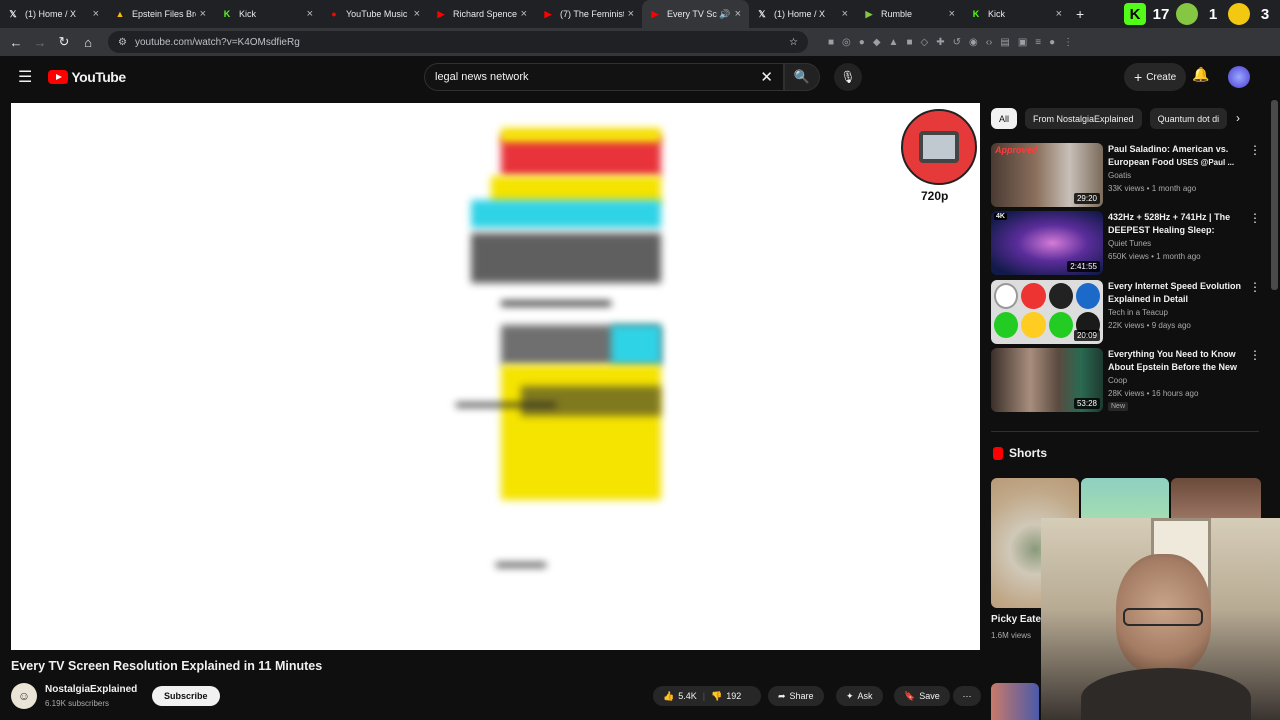 Image resolution: width=1280 pixels, height=720 pixels. I want to click on recommendation-channel: Quiet Tunes, so click(1129, 243).